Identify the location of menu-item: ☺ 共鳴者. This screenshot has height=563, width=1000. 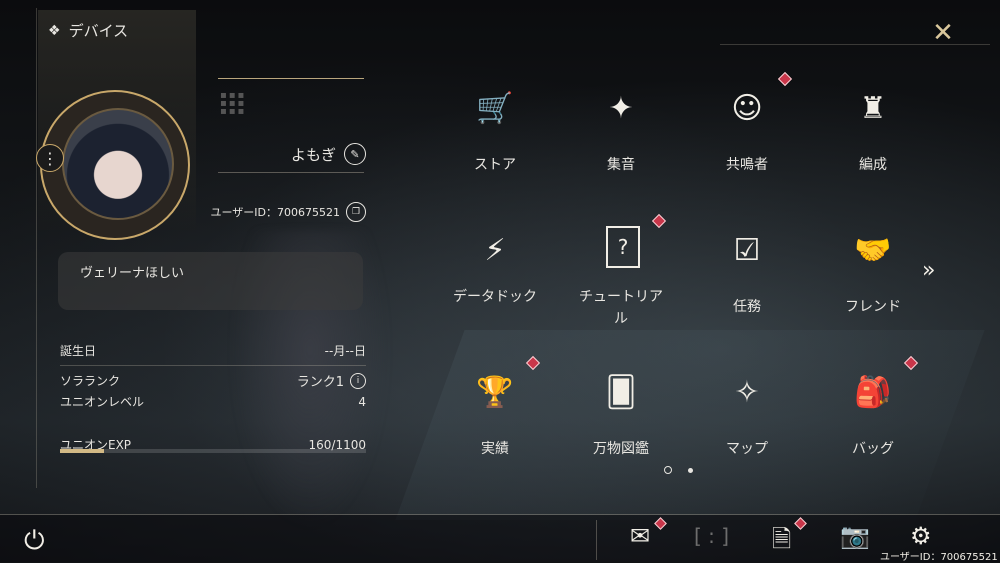
(747, 132).